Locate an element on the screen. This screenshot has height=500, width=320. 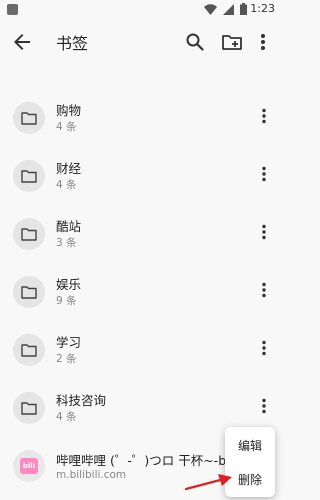
search-button is located at coordinates (195, 42).